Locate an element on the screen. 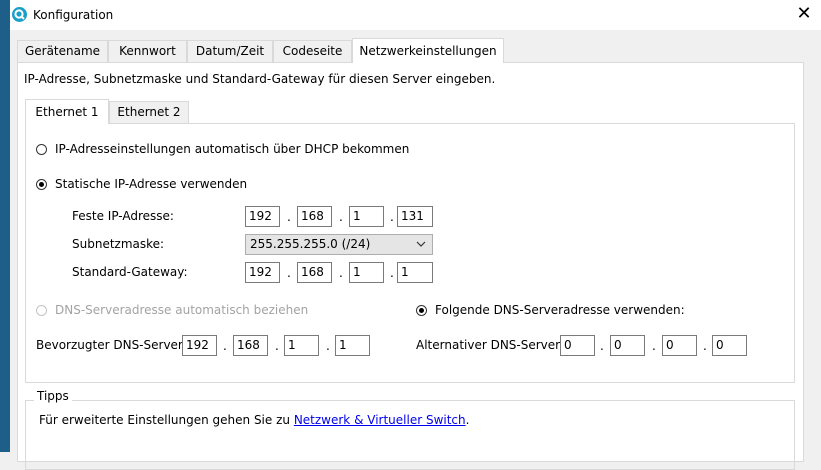 The width and height of the screenshot is (821, 470). dns-auto-radio is located at coordinates (41, 310).